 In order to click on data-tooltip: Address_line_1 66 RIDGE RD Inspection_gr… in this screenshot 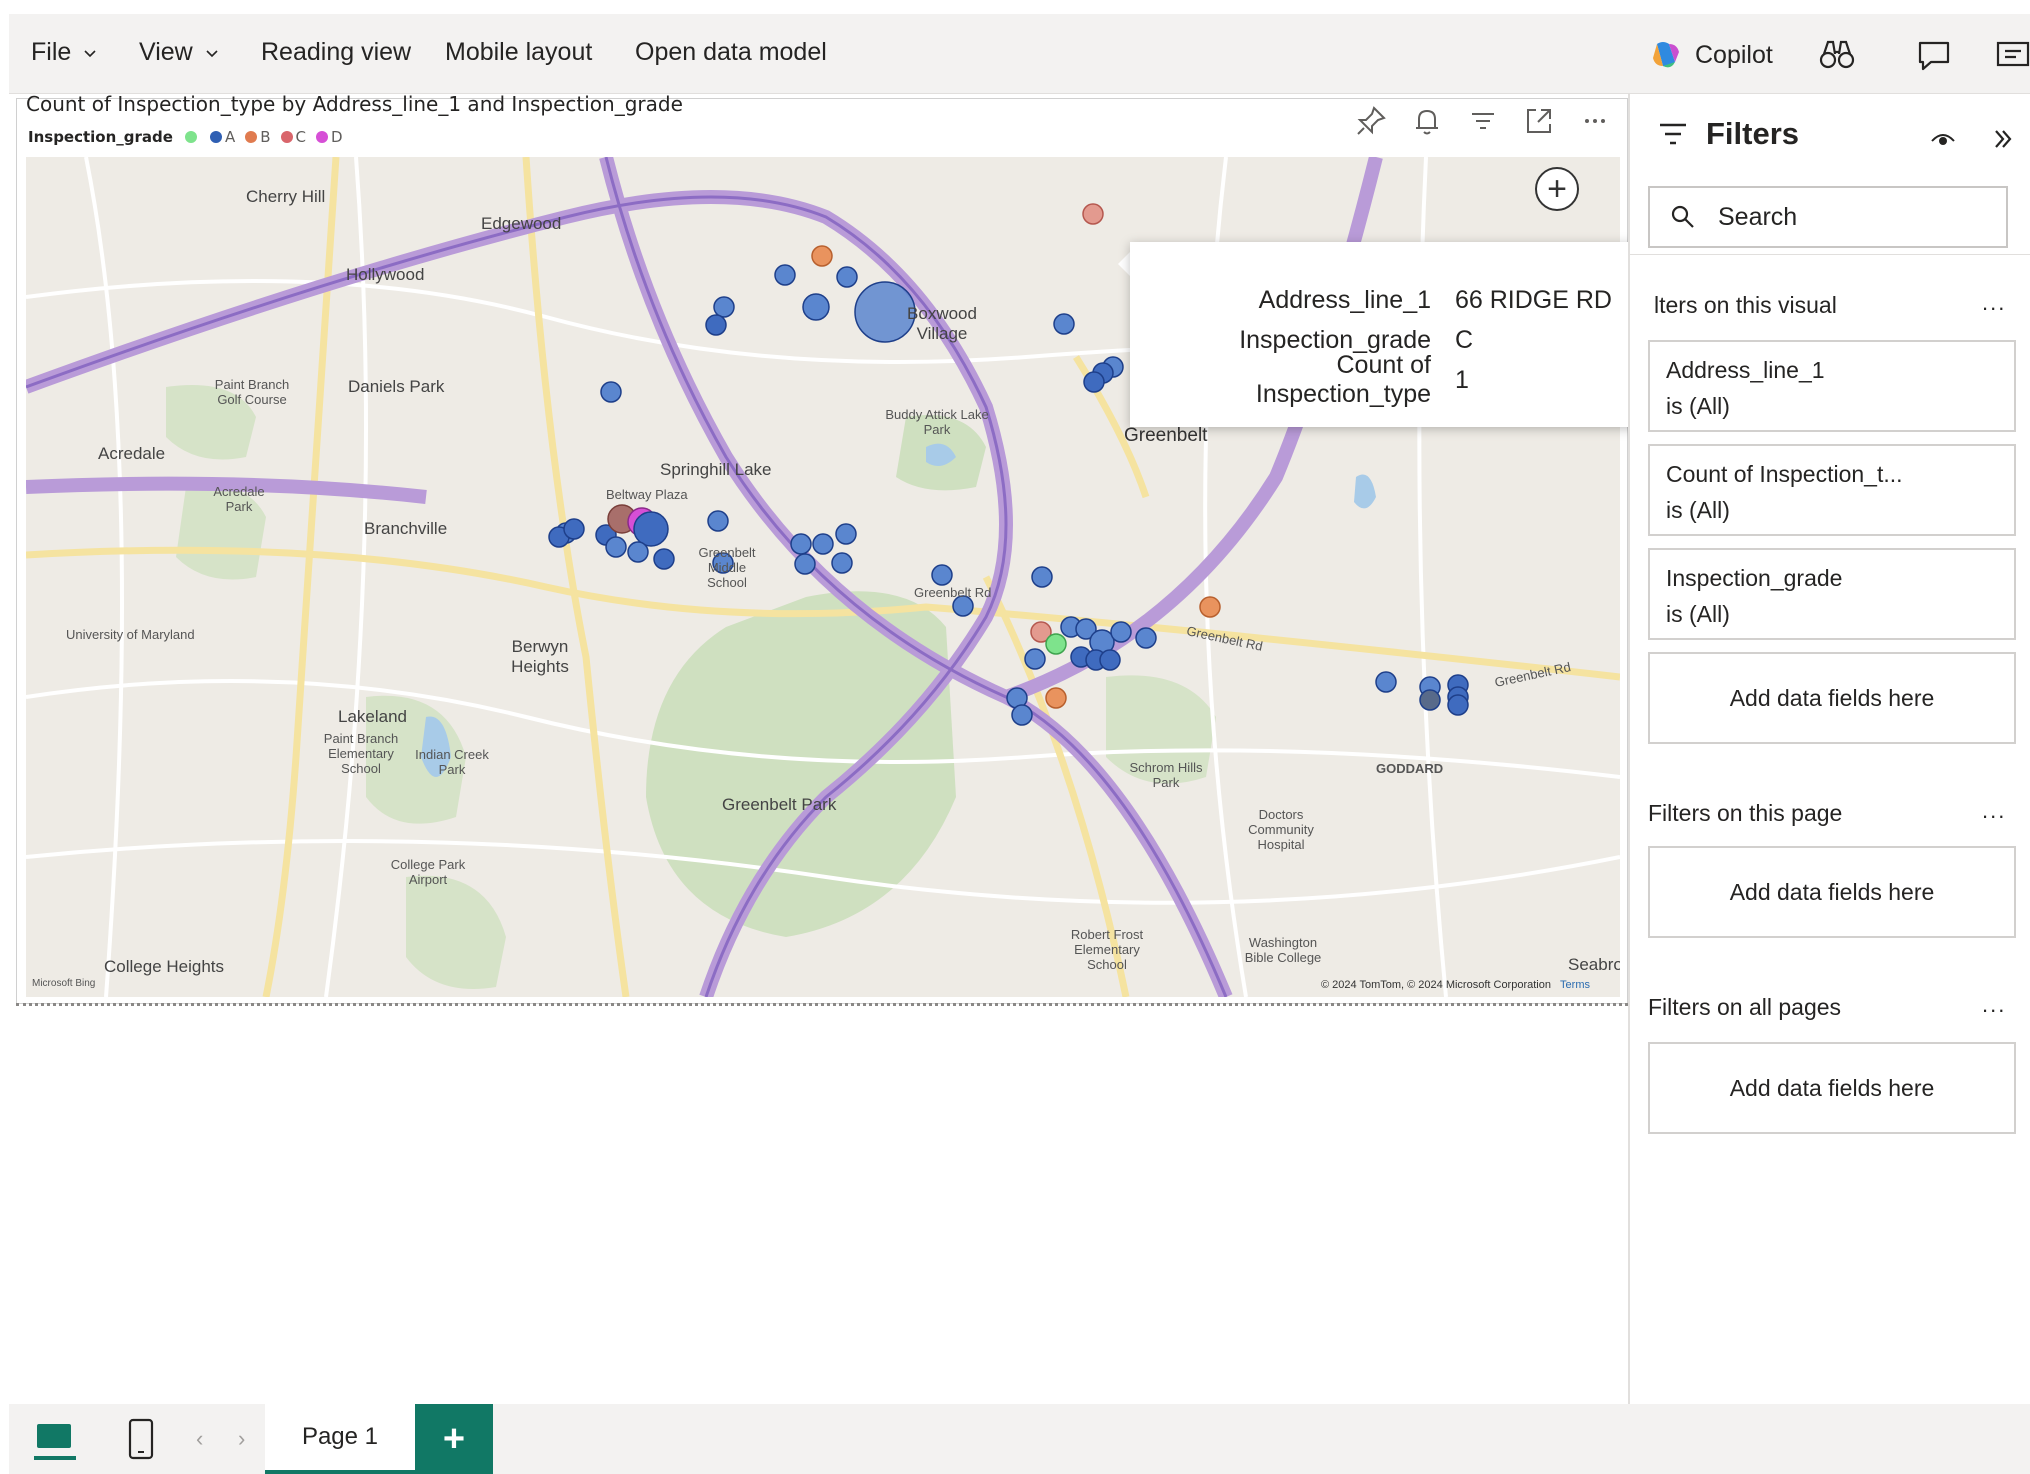, I will do `click(1397, 334)`.